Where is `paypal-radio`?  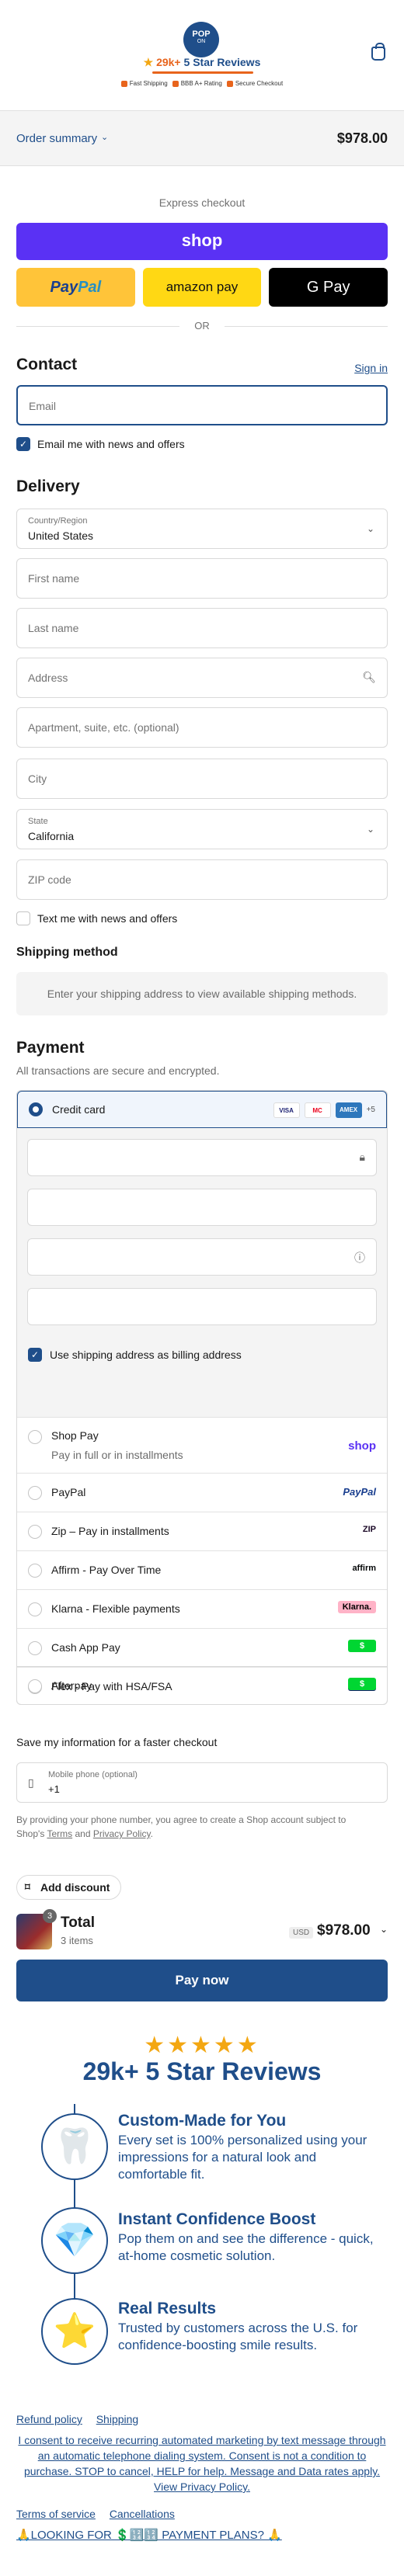 paypal-radio is located at coordinates (35, 1493).